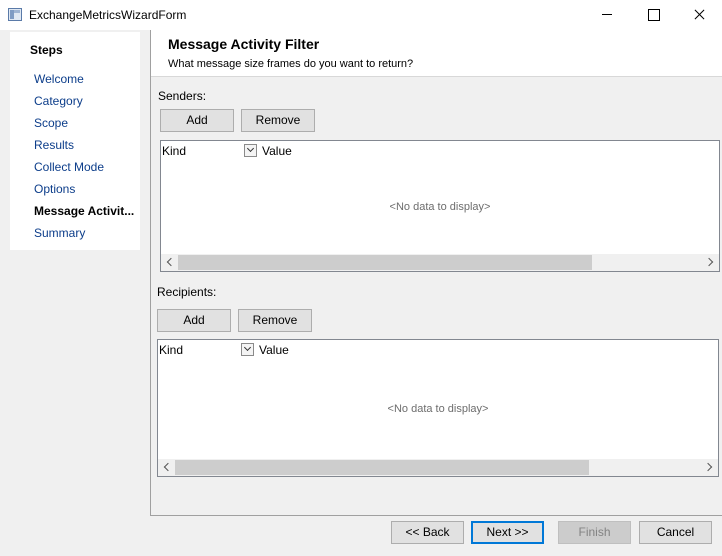 The width and height of the screenshot is (722, 556). Describe the element at coordinates (278, 120) in the screenshot. I see `senders-remove-button: Remove` at that location.